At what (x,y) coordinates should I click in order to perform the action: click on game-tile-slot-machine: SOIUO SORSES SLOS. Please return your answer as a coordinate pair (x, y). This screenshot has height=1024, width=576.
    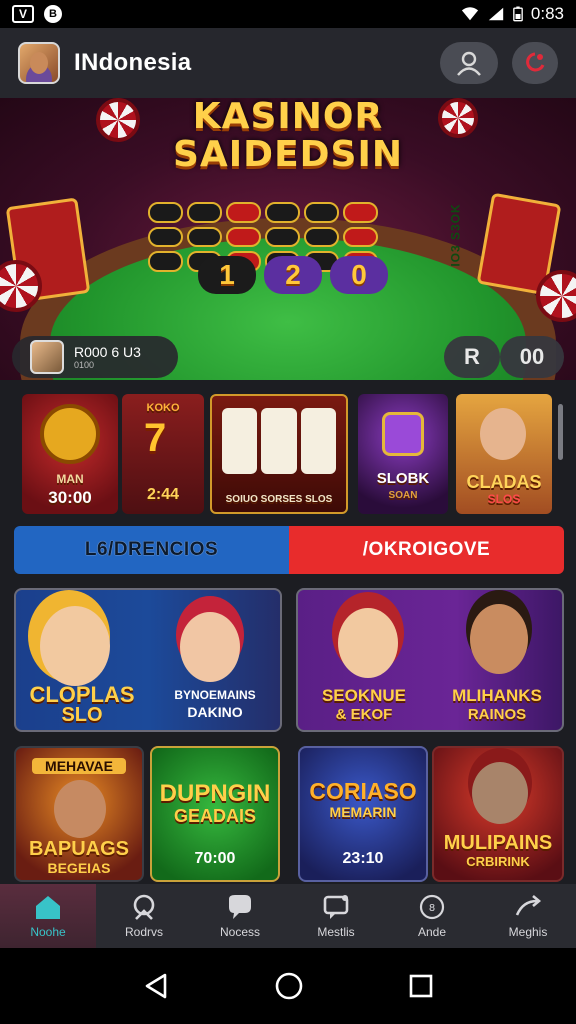
    Looking at the image, I should click on (279, 454).